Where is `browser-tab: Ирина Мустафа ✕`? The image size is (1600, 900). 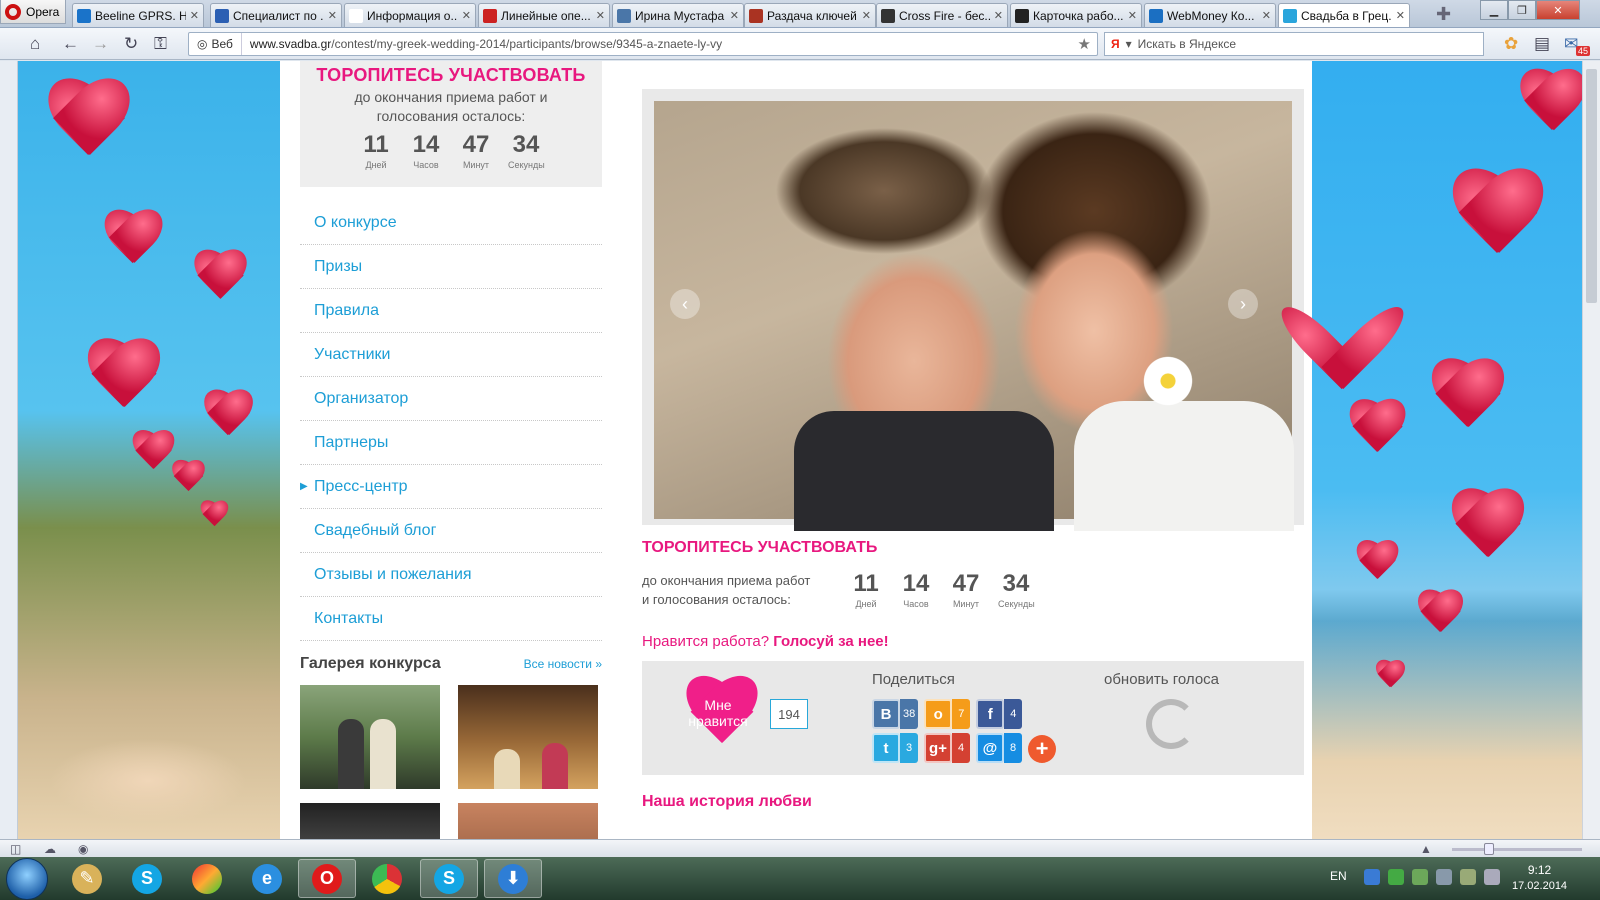 browser-tab: Ирина Мустафа ✕ is located at coordinates (678, 15).